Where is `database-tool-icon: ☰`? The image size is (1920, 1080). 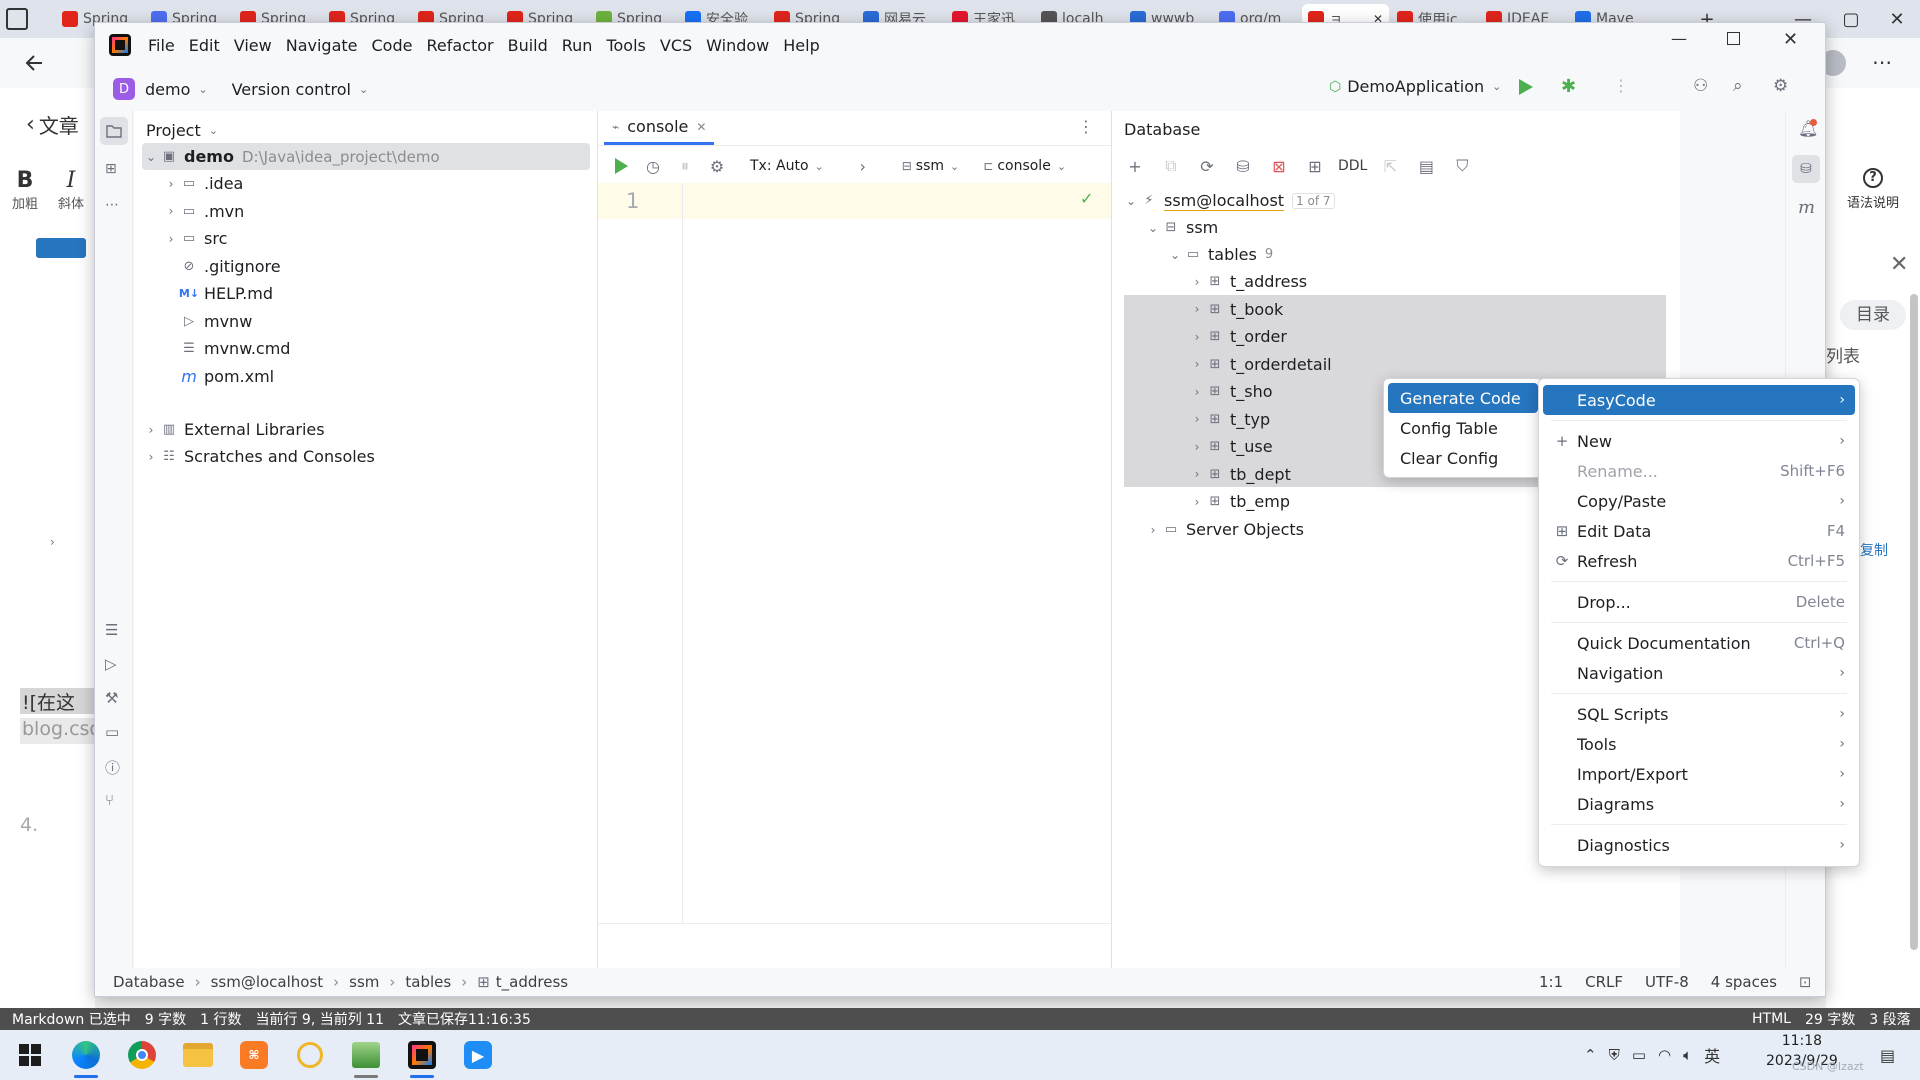
database-tool-icon: ☰ is located at coordinates (111, 630).